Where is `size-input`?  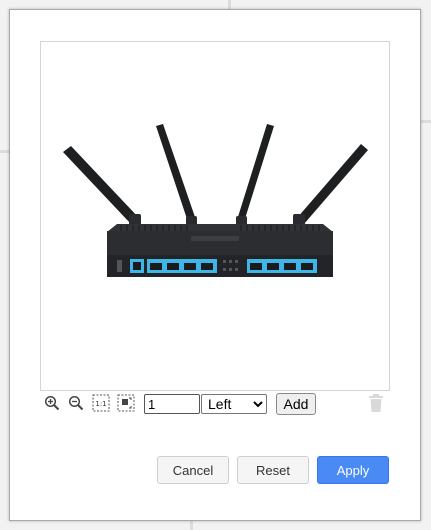
size-input is located at coordinates (172, 404).